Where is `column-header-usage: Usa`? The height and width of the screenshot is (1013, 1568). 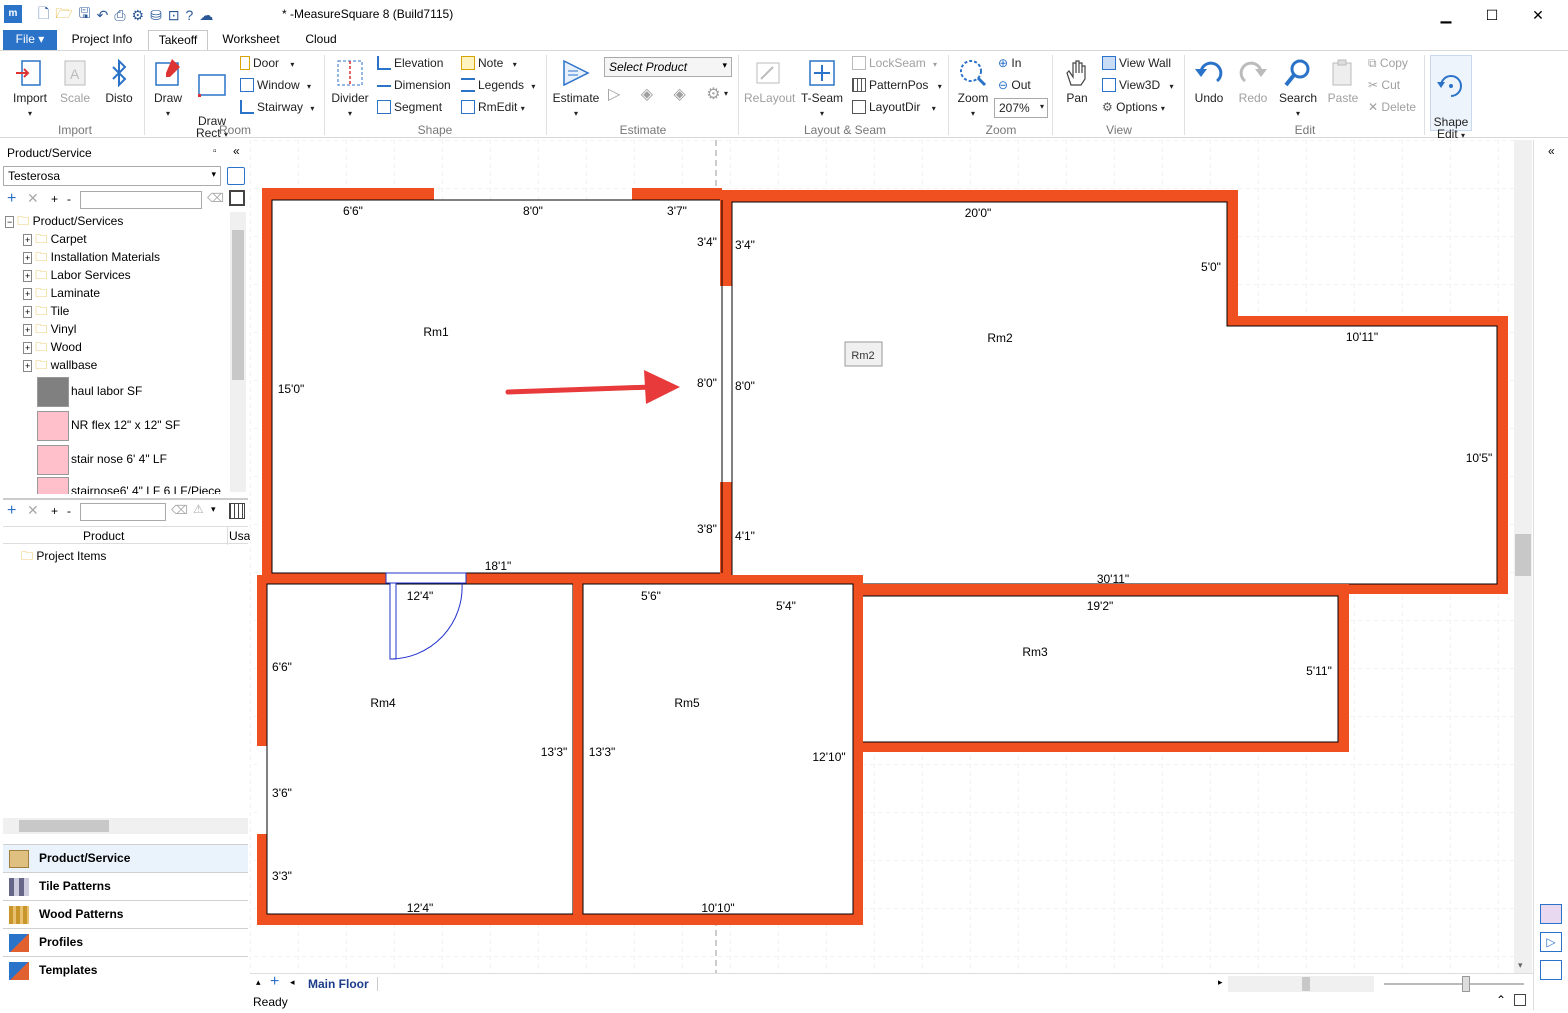 column-header-usage: Usa is located at coordinates (239, 536).